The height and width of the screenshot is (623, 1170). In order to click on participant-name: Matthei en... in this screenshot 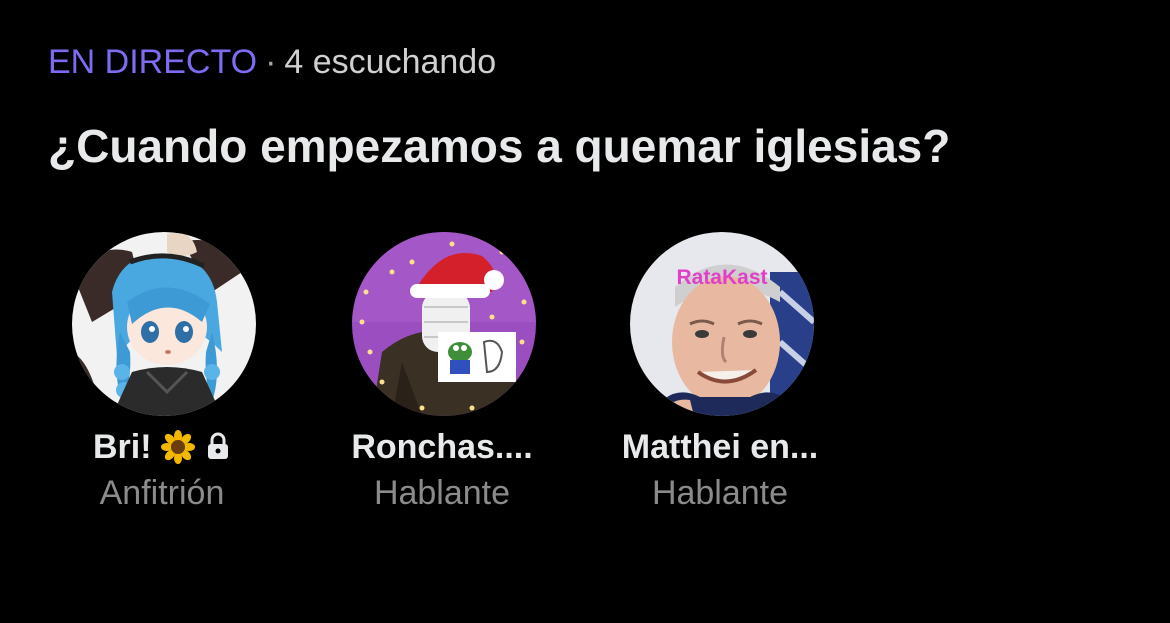, I will do `click(720, 447)`.